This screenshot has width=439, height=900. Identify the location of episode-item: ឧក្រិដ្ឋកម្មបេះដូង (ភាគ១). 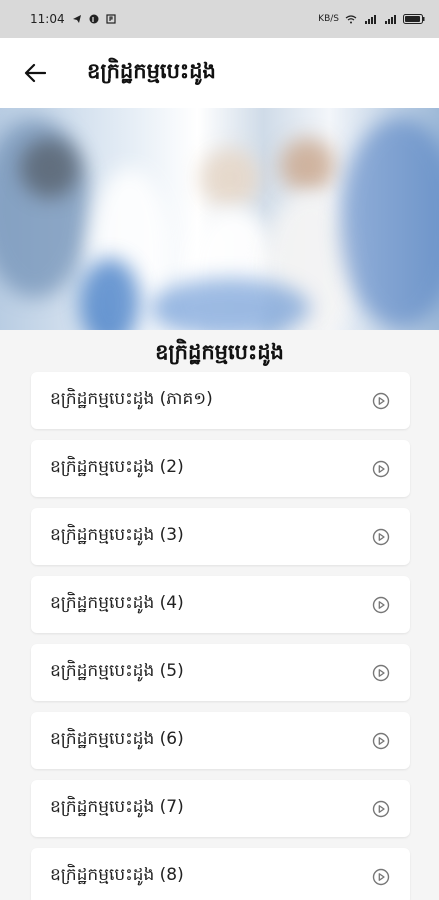
(220, 400).